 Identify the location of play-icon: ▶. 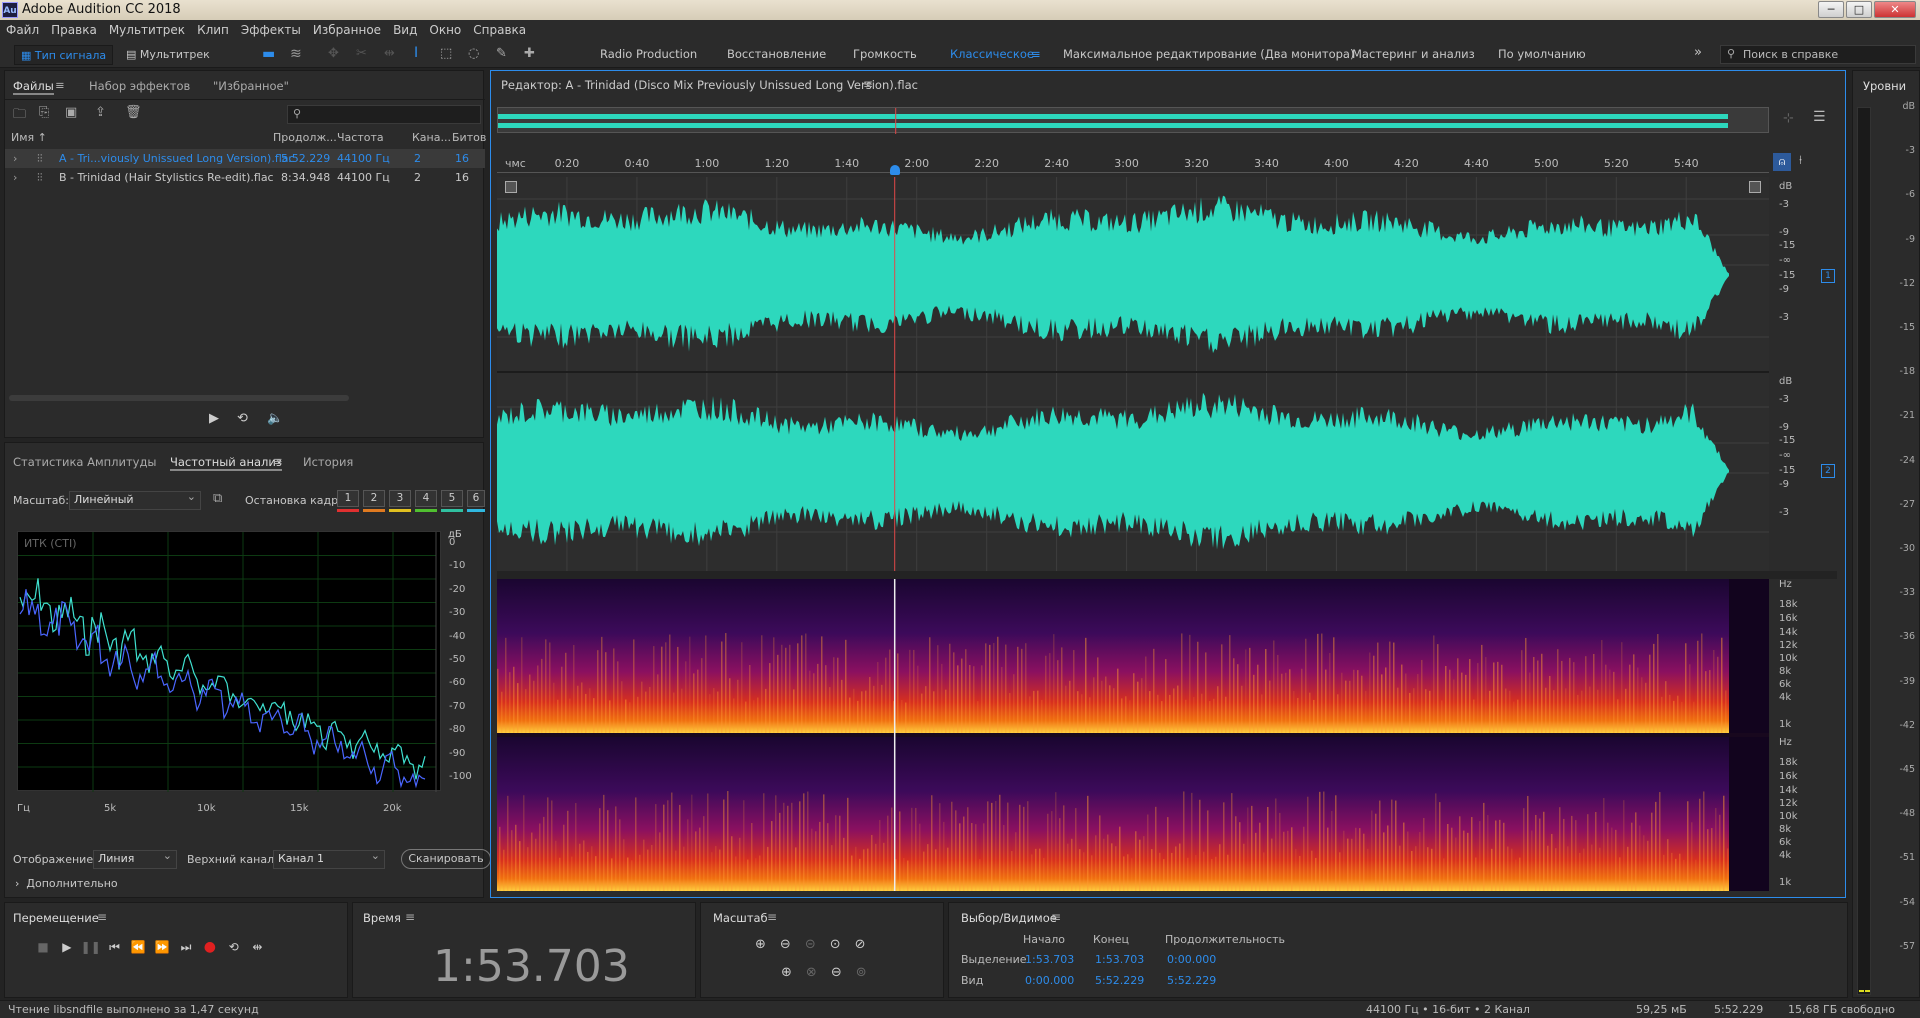
(67, 947).